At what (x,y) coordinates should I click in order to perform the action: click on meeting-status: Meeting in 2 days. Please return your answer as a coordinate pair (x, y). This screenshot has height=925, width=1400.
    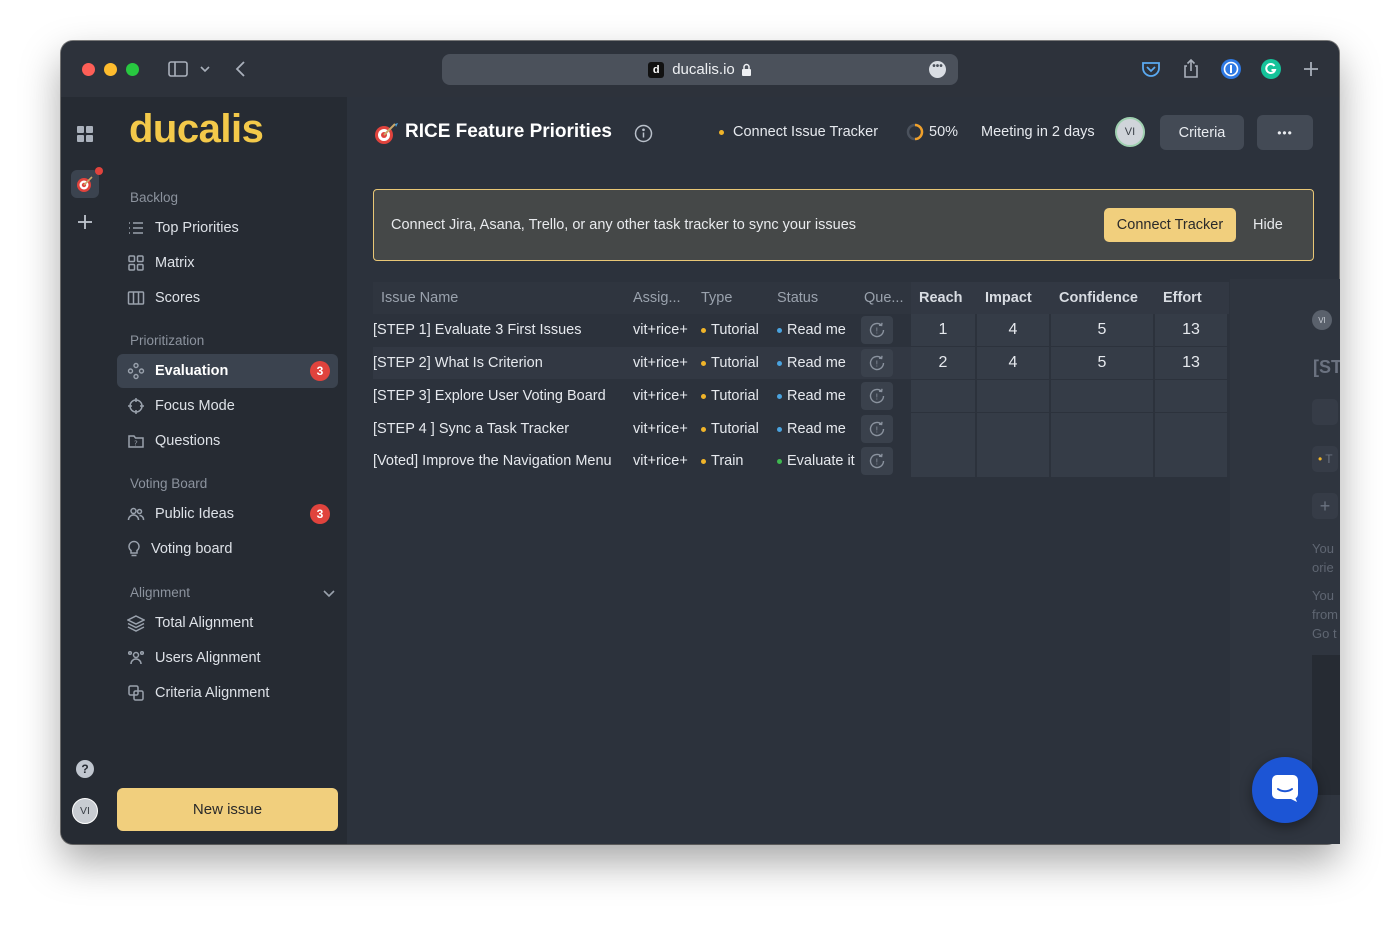
    Looking at the image, I should click on (1038, 132).